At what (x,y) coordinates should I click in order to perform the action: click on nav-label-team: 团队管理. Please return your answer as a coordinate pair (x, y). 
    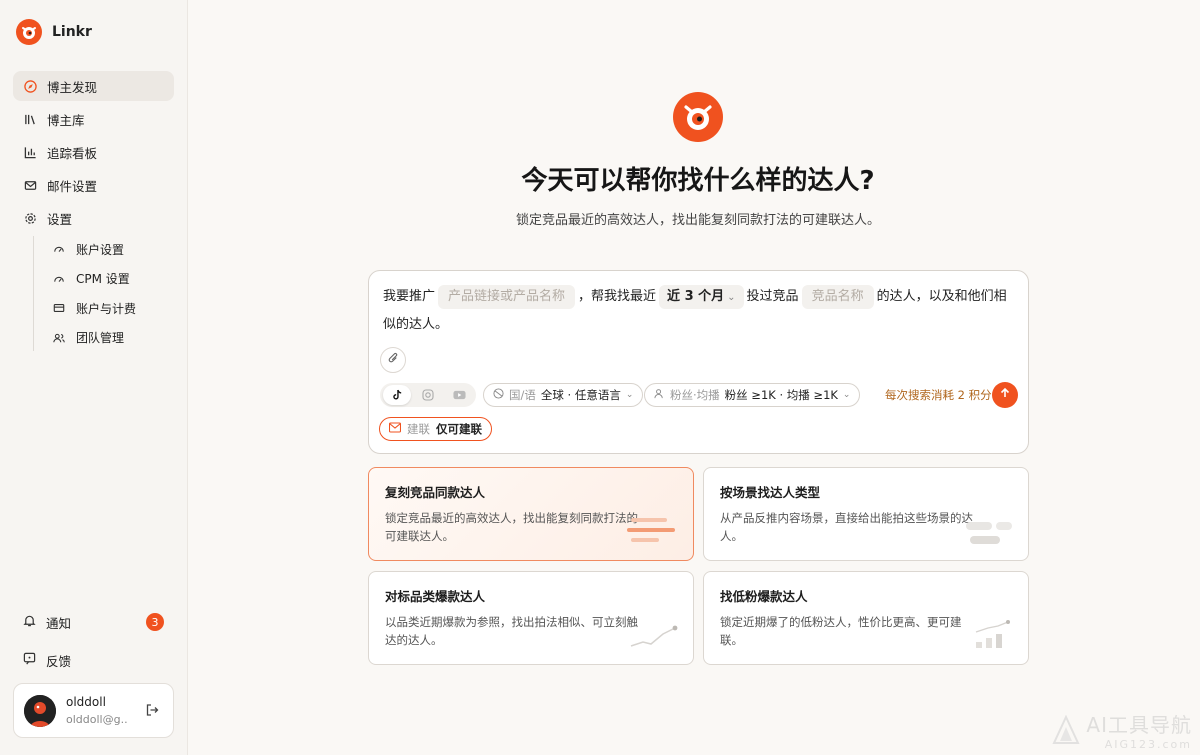
    Looking at the image, I should click on (100, 338).